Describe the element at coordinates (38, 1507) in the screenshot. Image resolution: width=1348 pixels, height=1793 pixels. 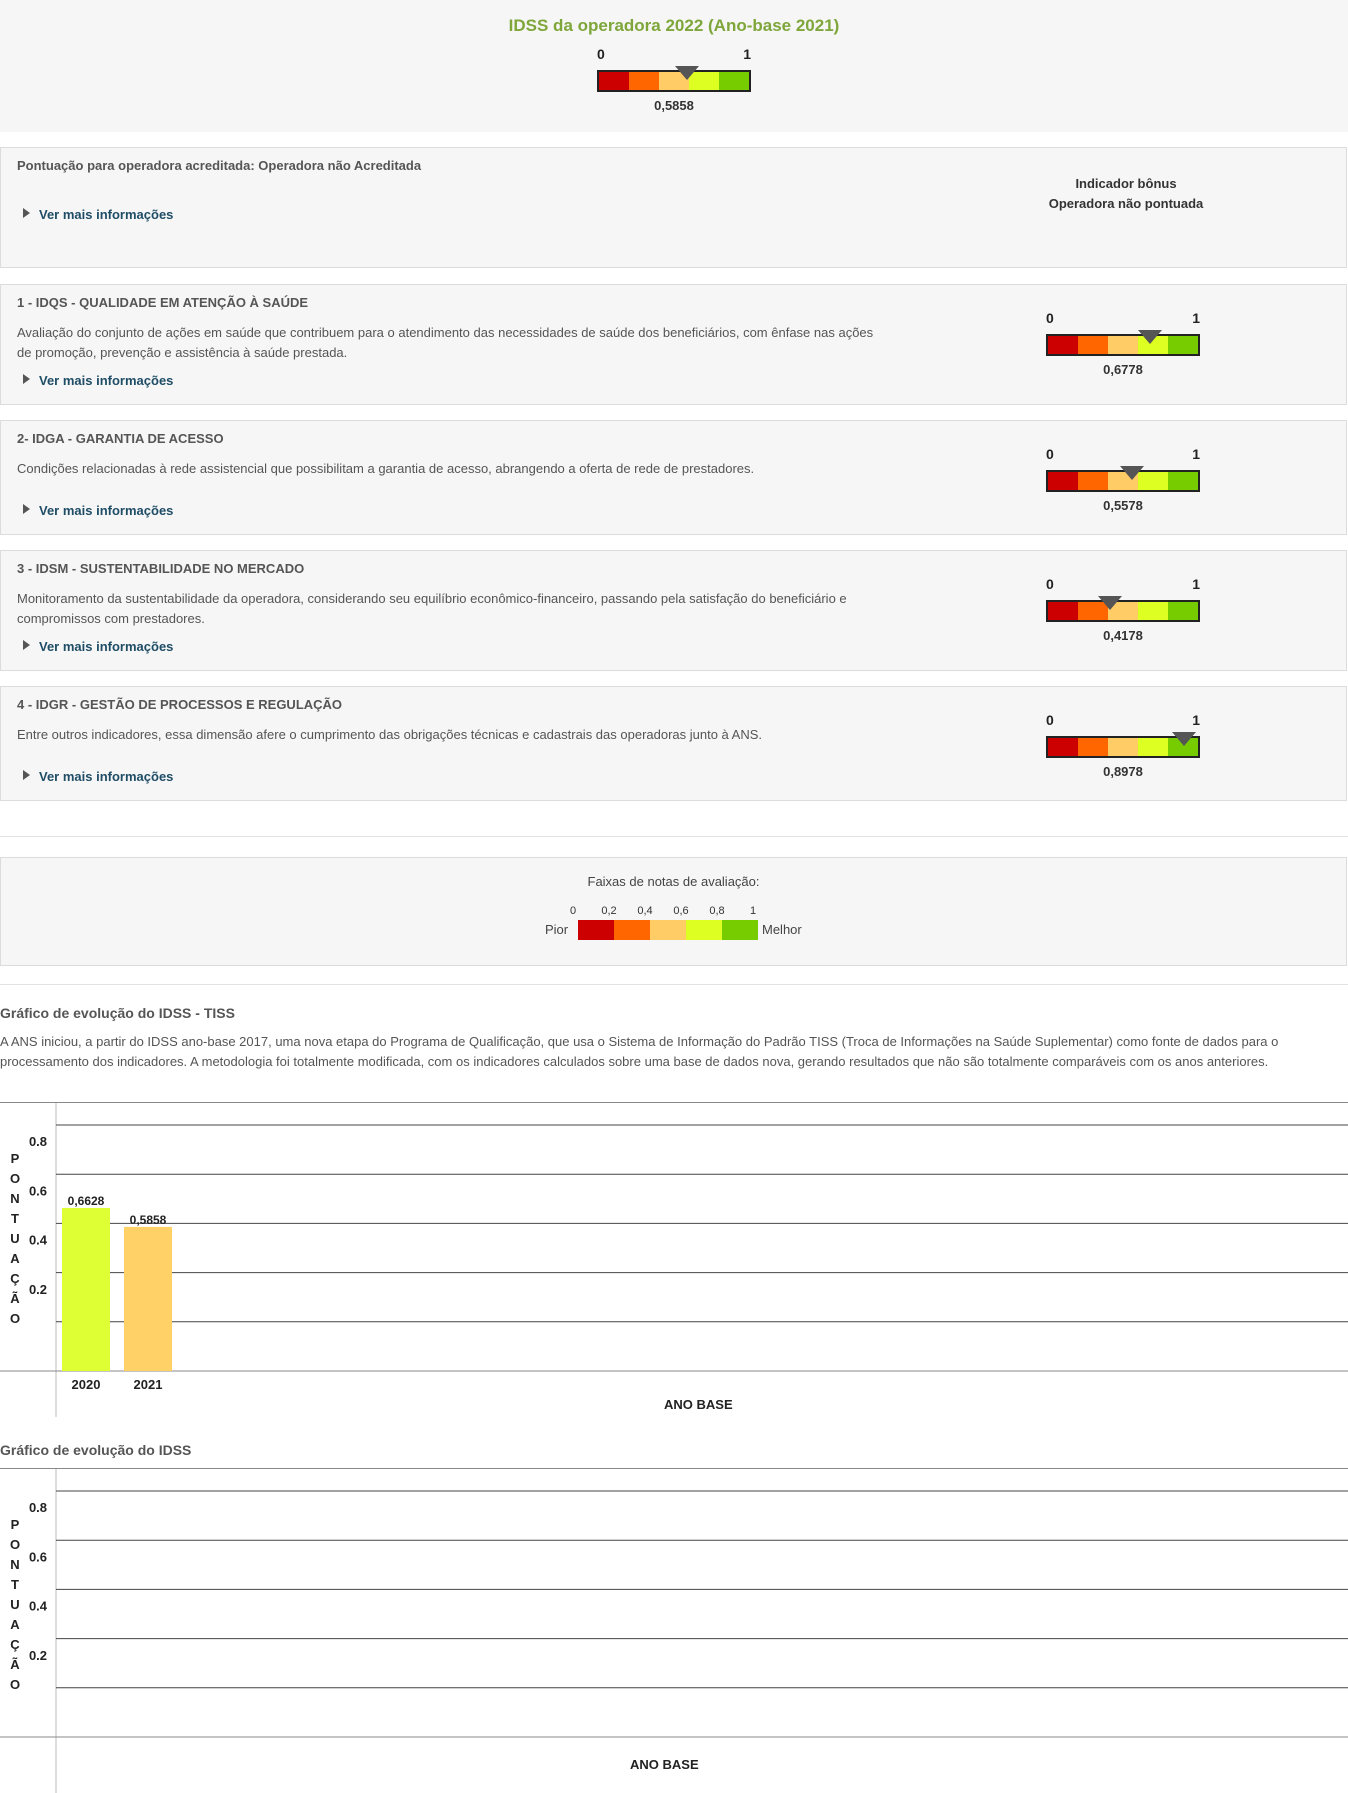
I see `chart-ytick-label: 0.8` at that location.